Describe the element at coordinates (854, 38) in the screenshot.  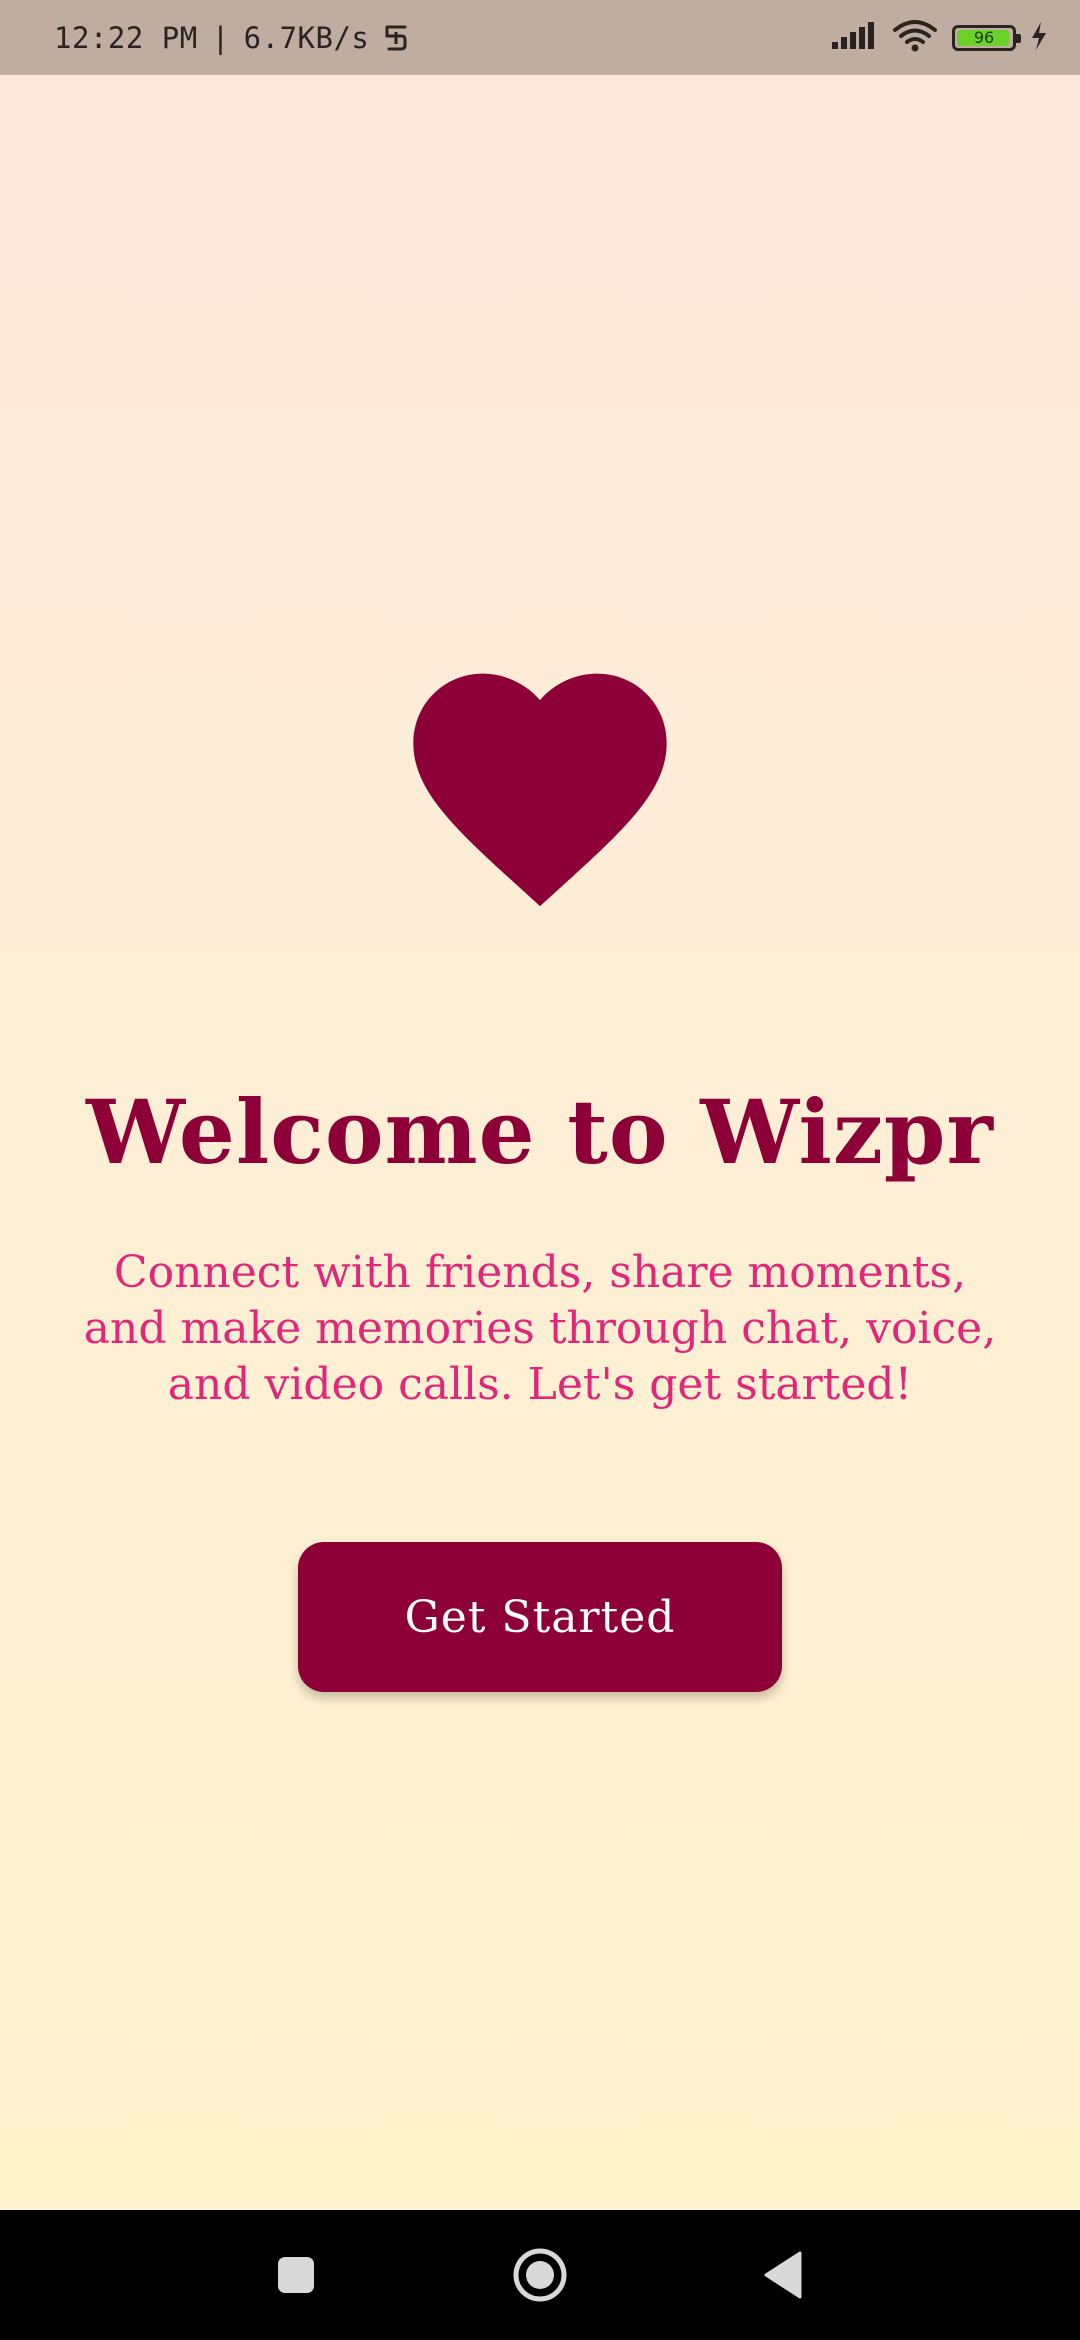
I see `signal-icon` at that location.